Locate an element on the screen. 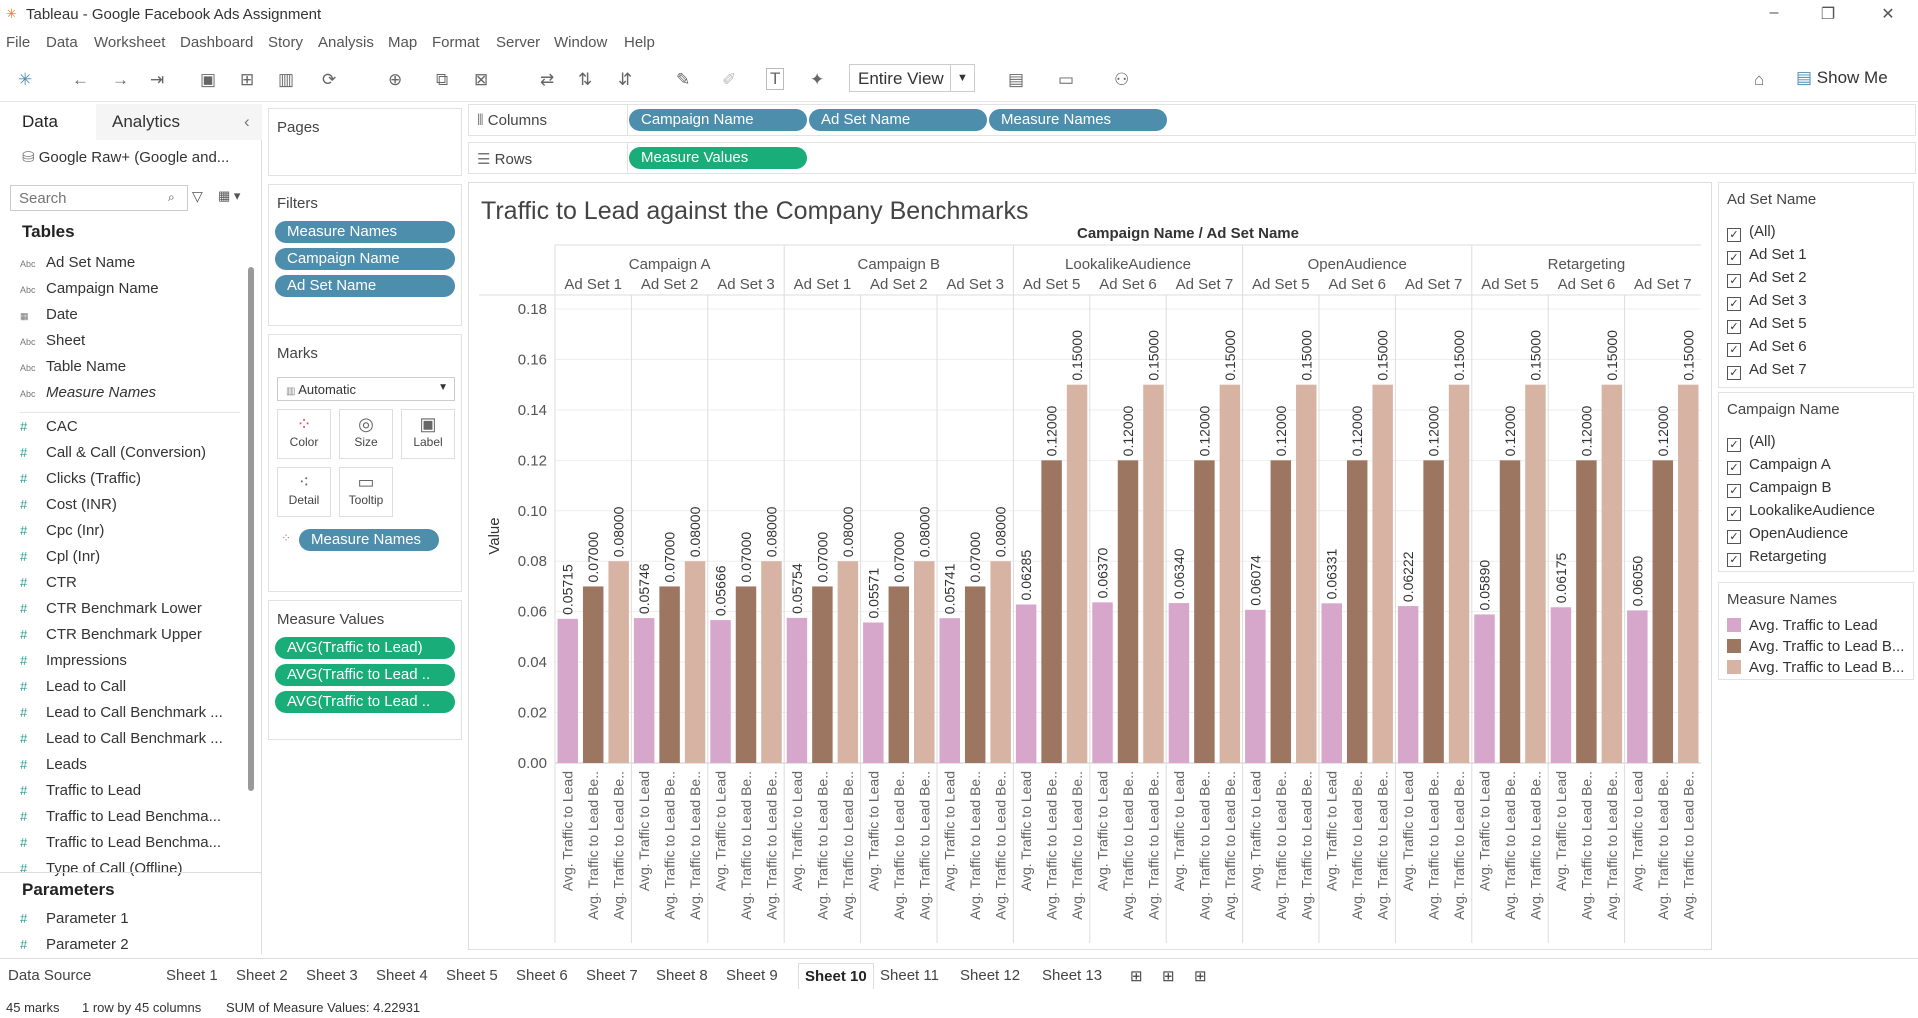 Image resolution: width=1918 pixels, height=1018 pixels. filter-checkbox-item: ✓ Campaign A is located at coordinates (1779, 465).